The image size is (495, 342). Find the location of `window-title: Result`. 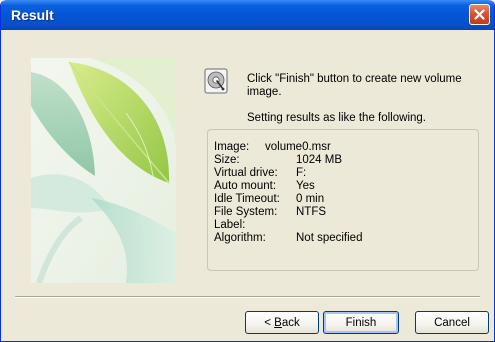

window-title: Result is located at coordinates (32, 15).